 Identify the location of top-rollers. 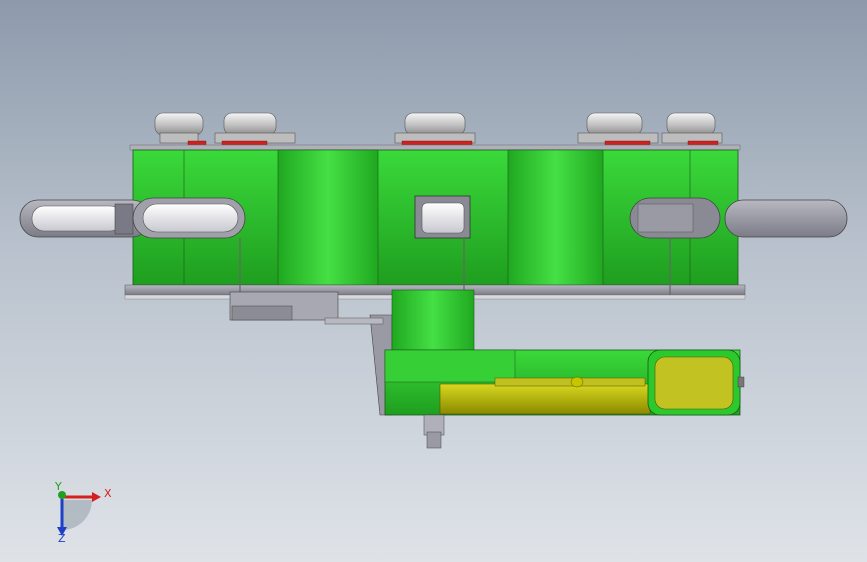
(438, 128).